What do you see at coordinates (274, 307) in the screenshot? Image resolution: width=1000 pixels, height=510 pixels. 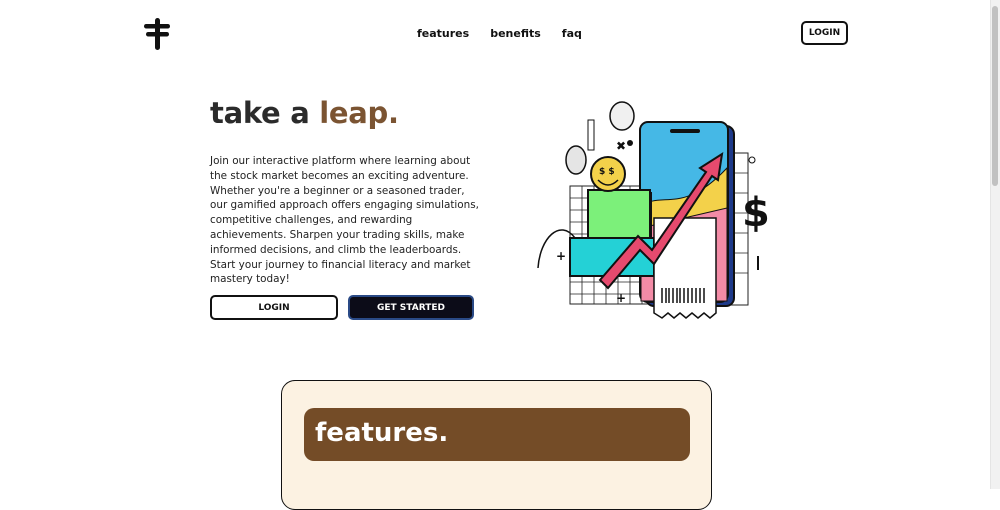 I see `hero-login-button: LOGIN` at bounding box center [274, 307].